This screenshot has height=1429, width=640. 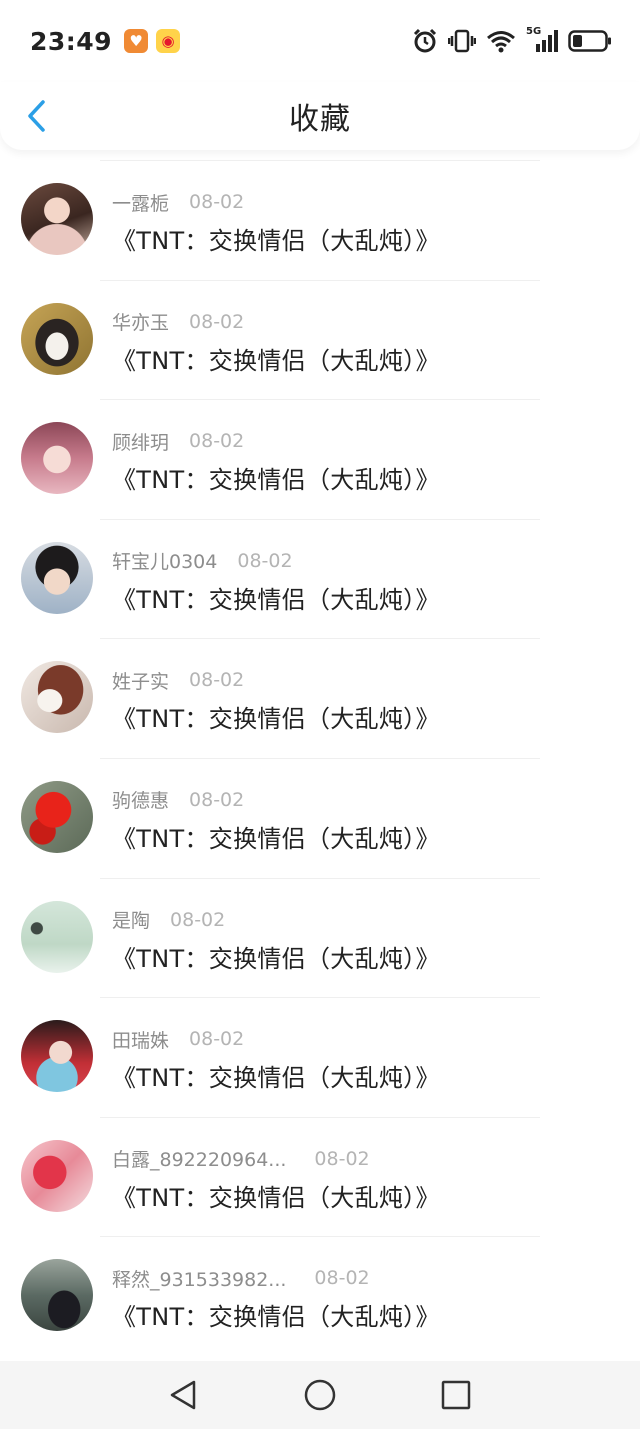 I want to click on favorite-item: 华亦玉 08-02 《TNT：交换情侣（大乱炖）》, so click(x=320, y=339).